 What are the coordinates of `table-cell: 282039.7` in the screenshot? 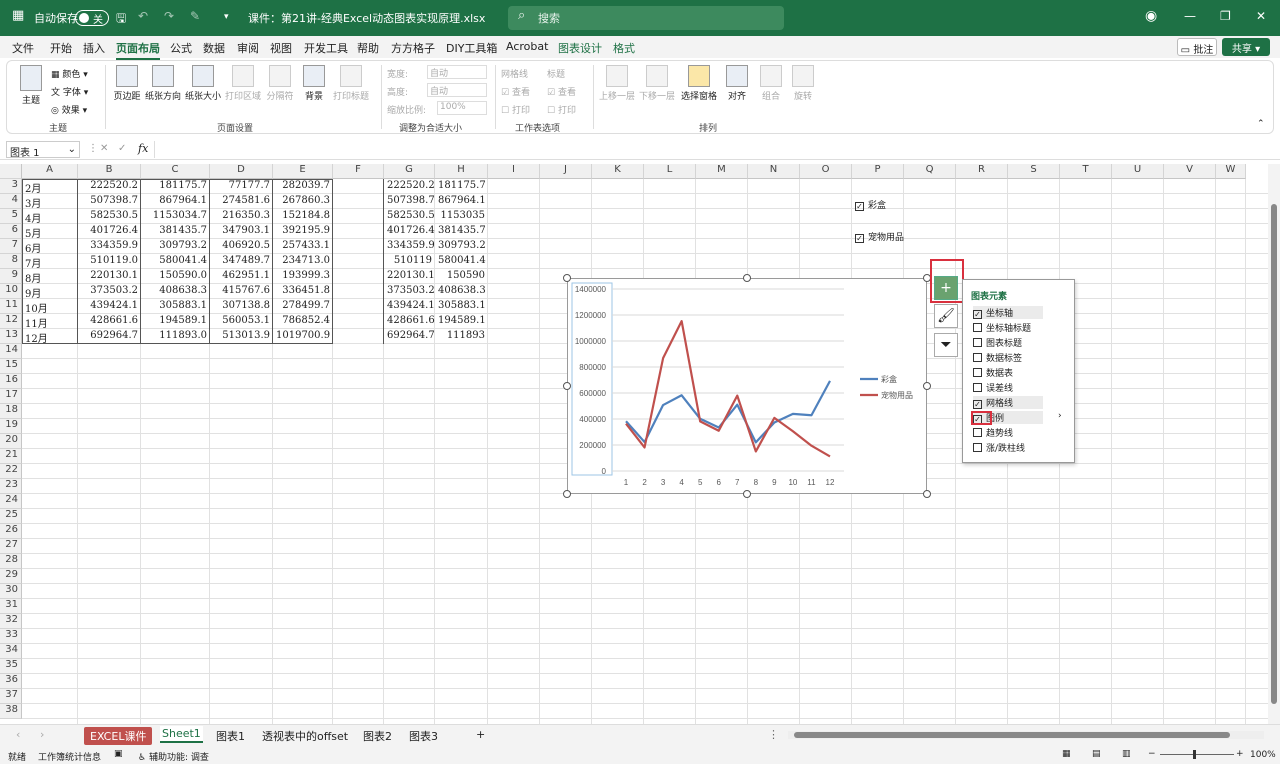 It's located at (303, 186).